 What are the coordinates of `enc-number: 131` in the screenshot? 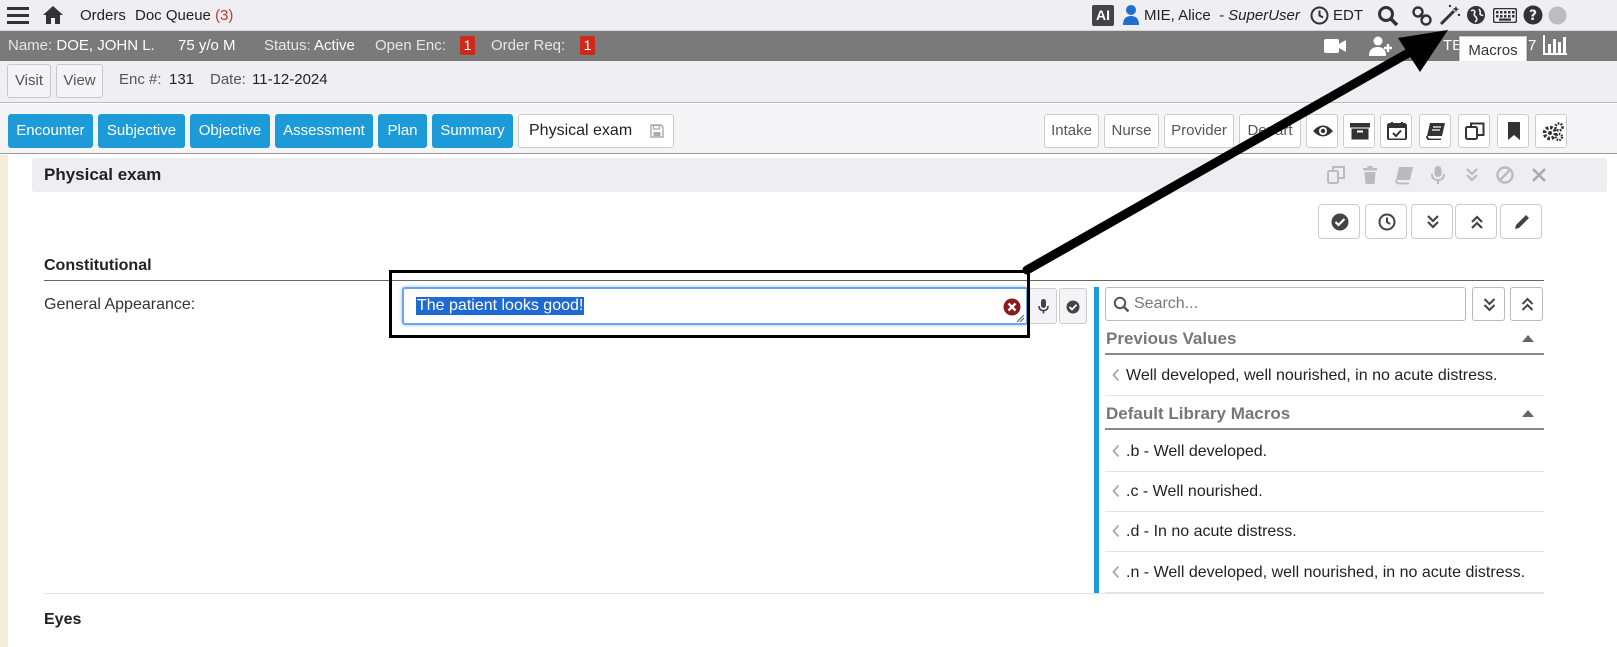 It's located at (182, 79).